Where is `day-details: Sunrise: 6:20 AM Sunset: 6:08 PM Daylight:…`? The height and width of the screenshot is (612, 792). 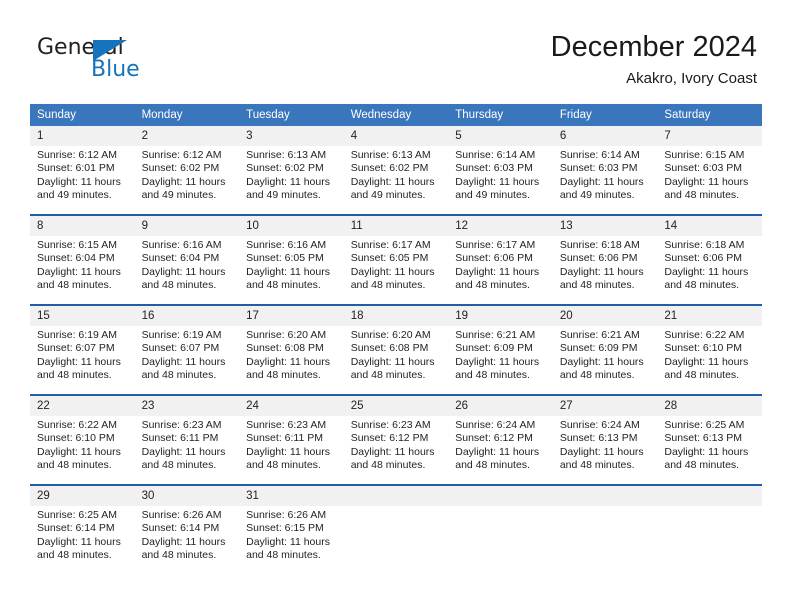
day-details: Sunrise: 6:20 AM Sunset: 6:08 PM Daylight:… is located at coordinates (396, 354).